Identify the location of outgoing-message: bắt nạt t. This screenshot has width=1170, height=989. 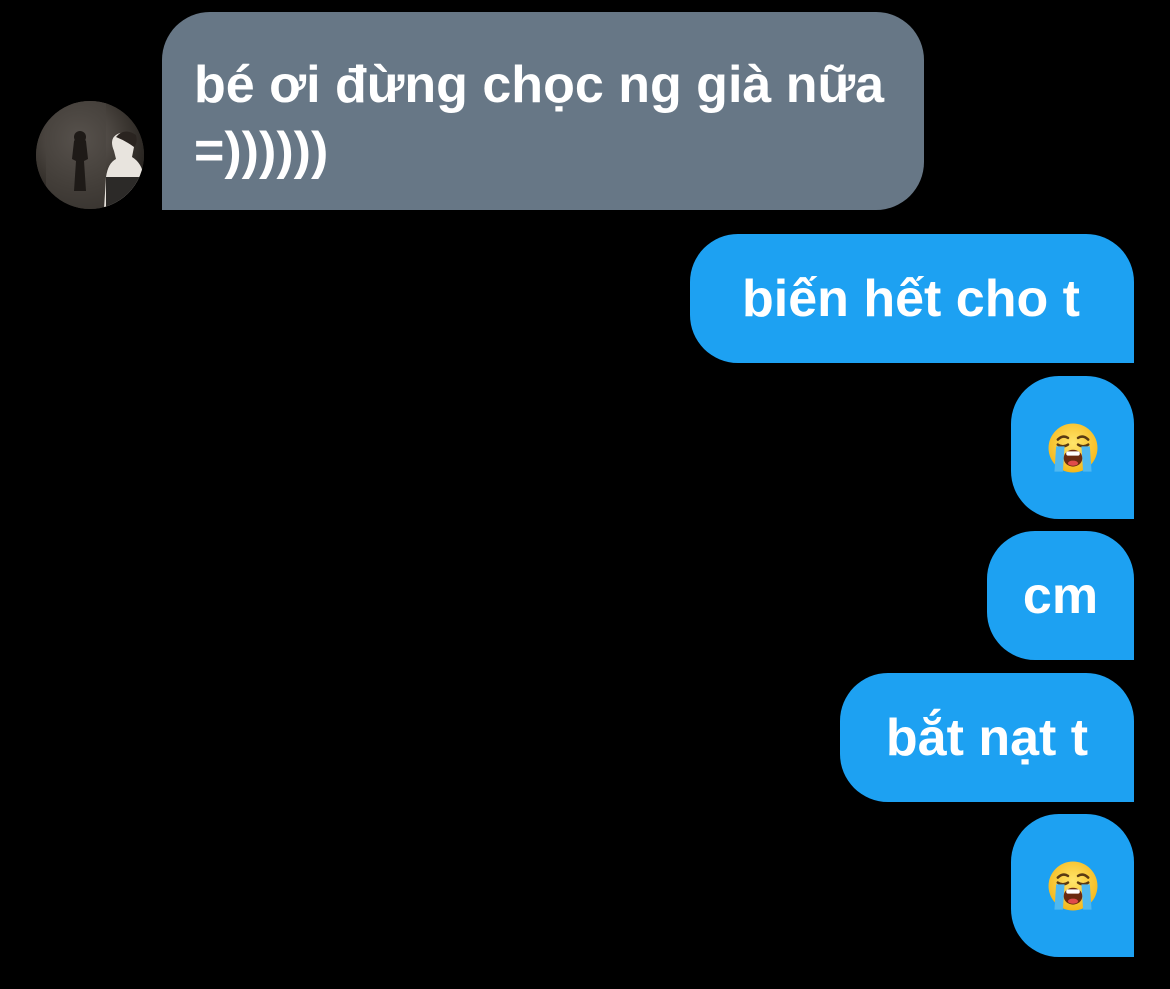
(987, 737).